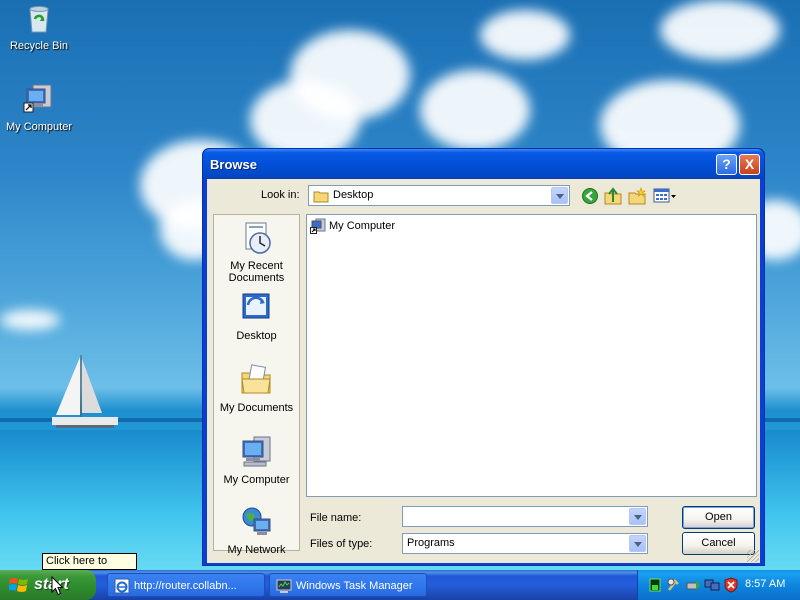 This screenshot has width=800, height=600. What do you see at coordinates (256, 408) in the screenshot?
I see `place-label: My Documents` at bounding box center [256, 408].